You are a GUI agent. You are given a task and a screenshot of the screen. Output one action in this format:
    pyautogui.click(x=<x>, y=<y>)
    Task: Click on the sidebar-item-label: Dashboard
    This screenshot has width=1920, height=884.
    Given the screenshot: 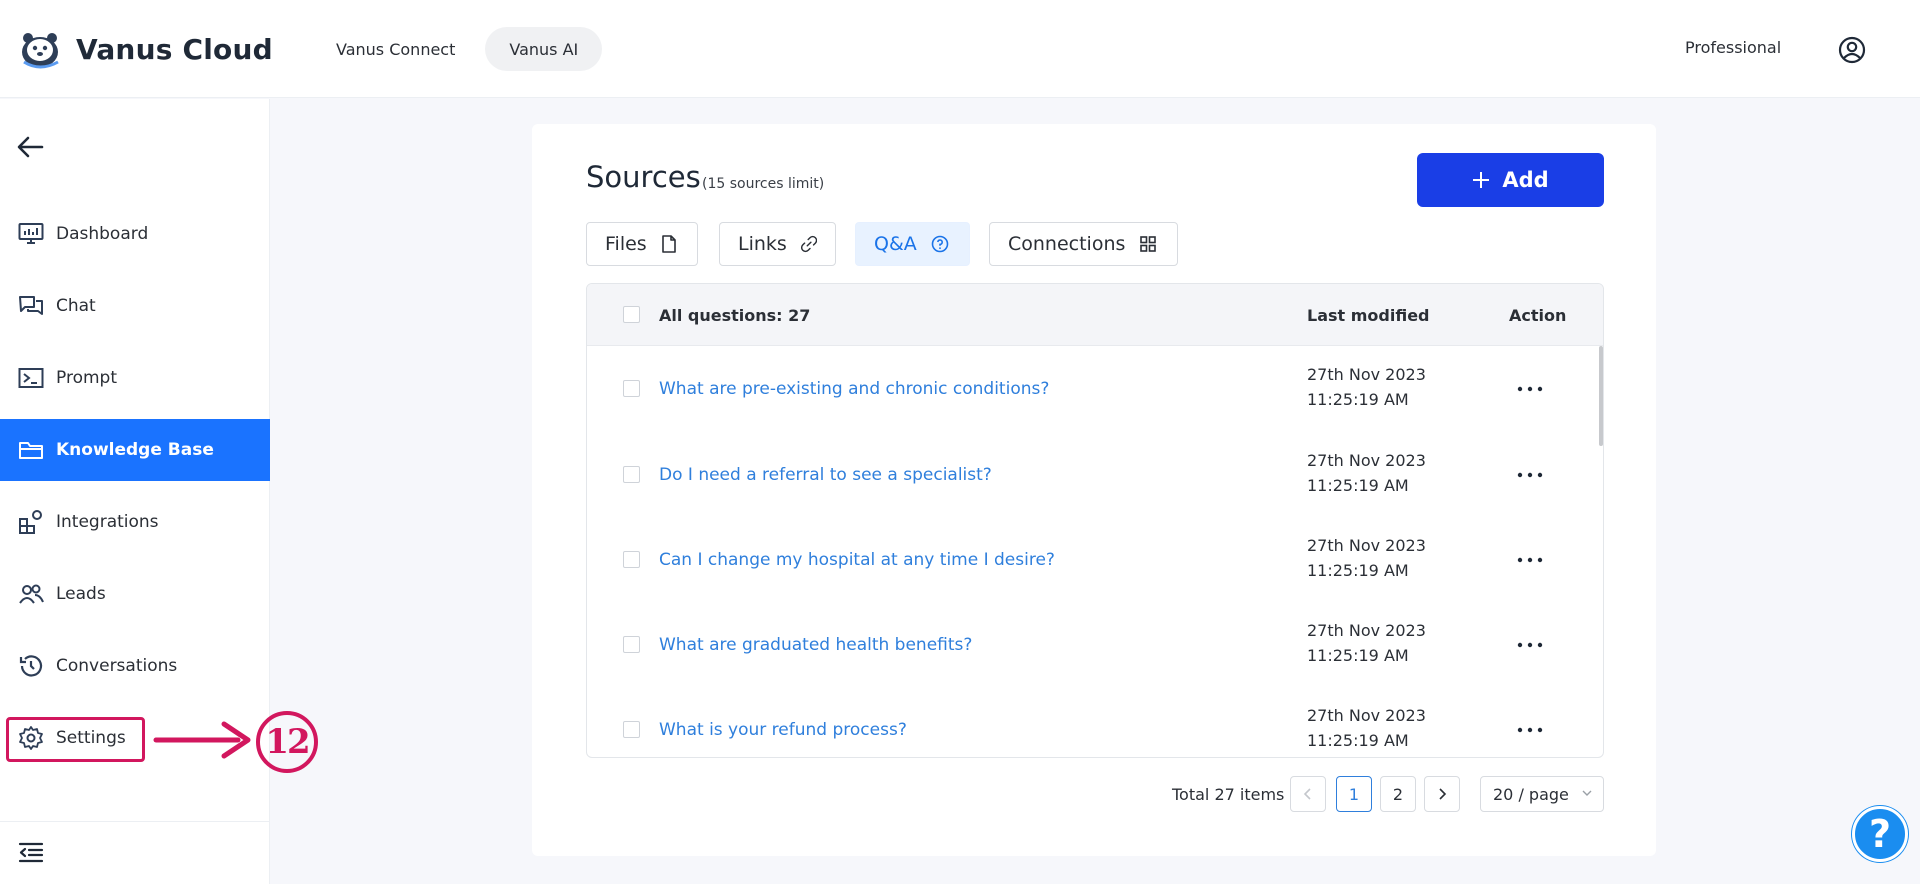 What is the action you would take?
    pyautogui.click(x=102, y=234)
    